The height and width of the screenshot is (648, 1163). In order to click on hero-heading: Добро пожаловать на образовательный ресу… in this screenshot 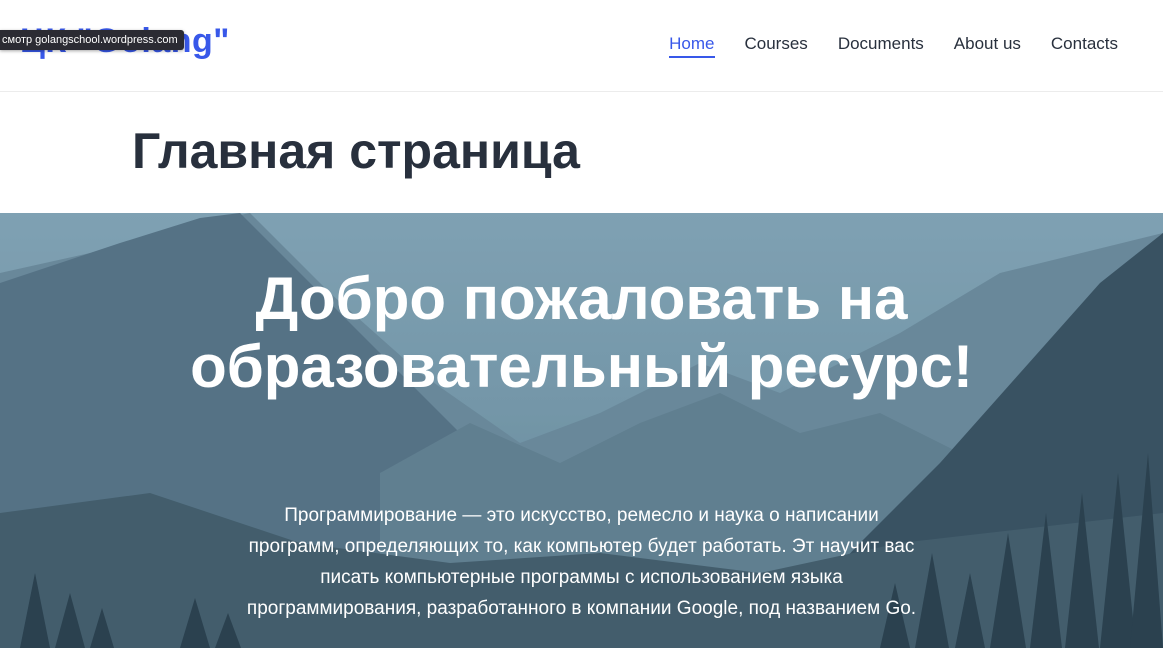, I will do `click(581, 332)`.